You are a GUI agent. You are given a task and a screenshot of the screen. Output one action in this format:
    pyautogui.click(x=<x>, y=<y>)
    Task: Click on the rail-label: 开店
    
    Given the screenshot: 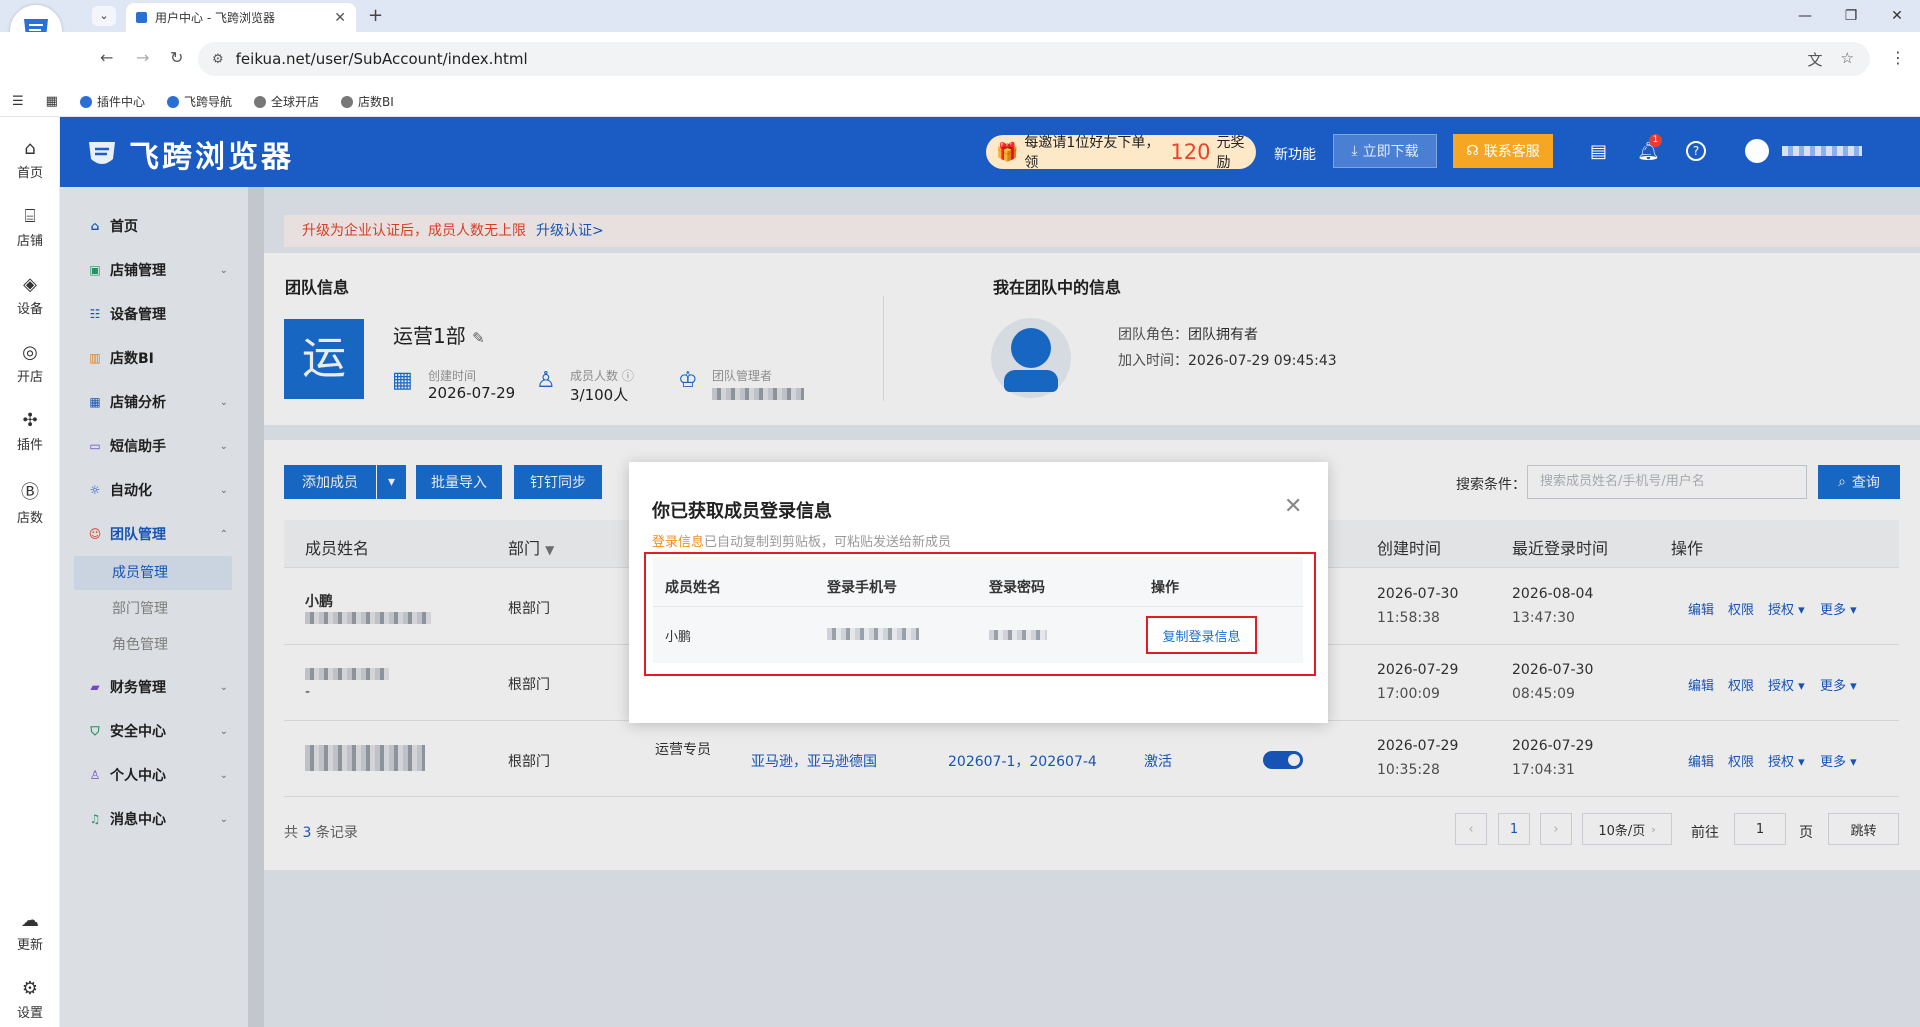 What is the action you would take?
    pyautogui.click(x=29, y=377)
    